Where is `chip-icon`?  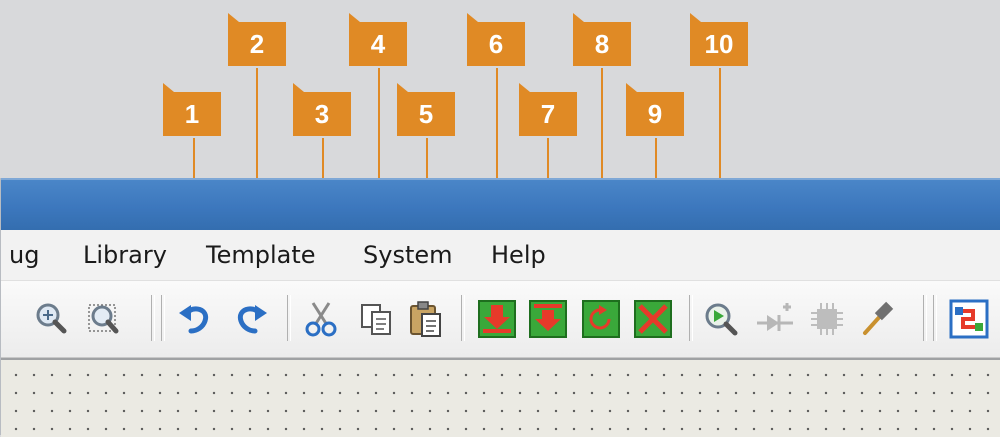 chip-icon is located at coordinates (827, 319).